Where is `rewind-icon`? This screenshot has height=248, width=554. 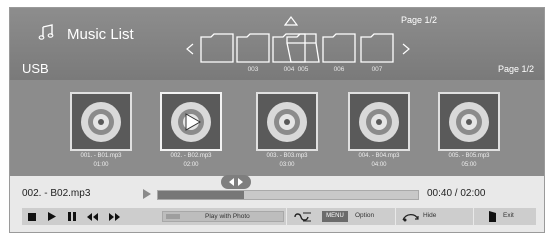
rewind-icon is located at coordinates (92, 216).